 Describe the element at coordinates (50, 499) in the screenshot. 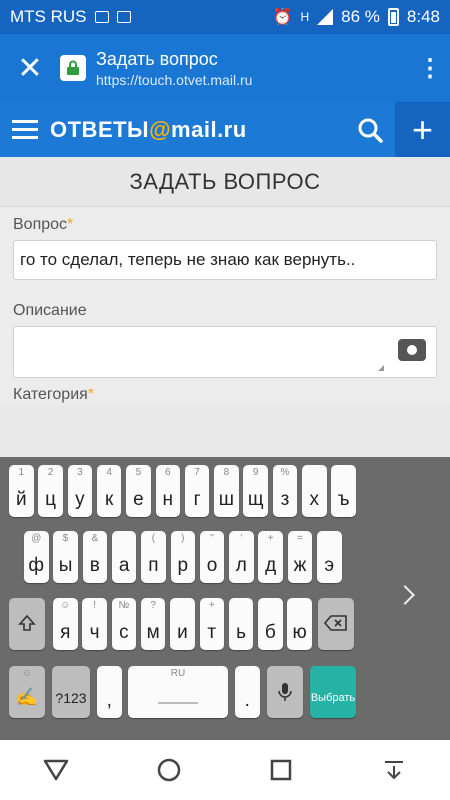

I see `key-label: ц` at that location.